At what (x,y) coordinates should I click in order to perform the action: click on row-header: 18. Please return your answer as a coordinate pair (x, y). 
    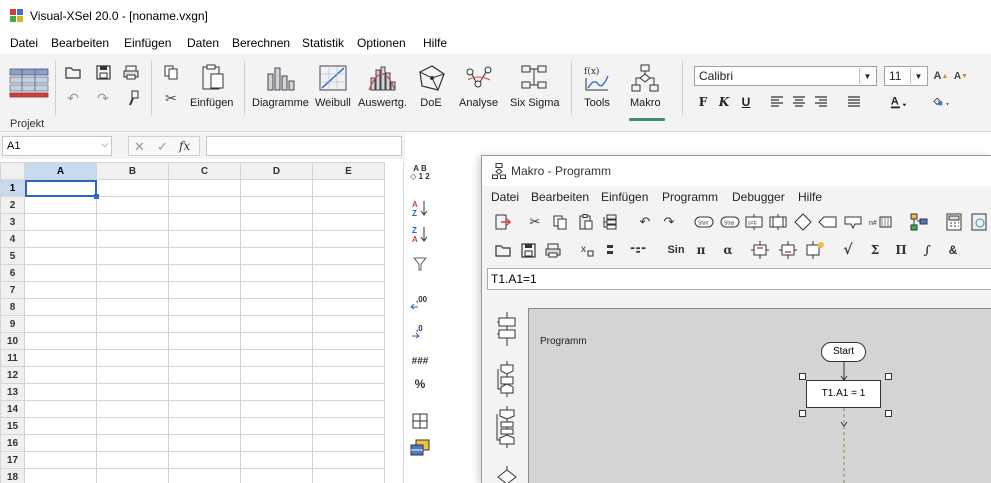
    Looking at the image, I should click on (12, 475).